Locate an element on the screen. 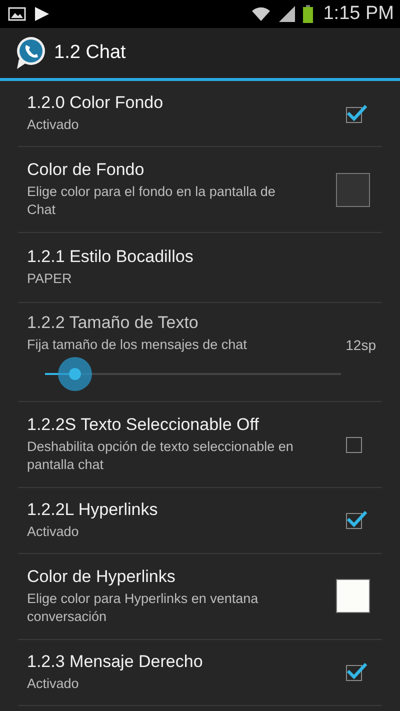  preference-title: 1.2.3 Mensaje Derecho is located at coordinates (115, 662).